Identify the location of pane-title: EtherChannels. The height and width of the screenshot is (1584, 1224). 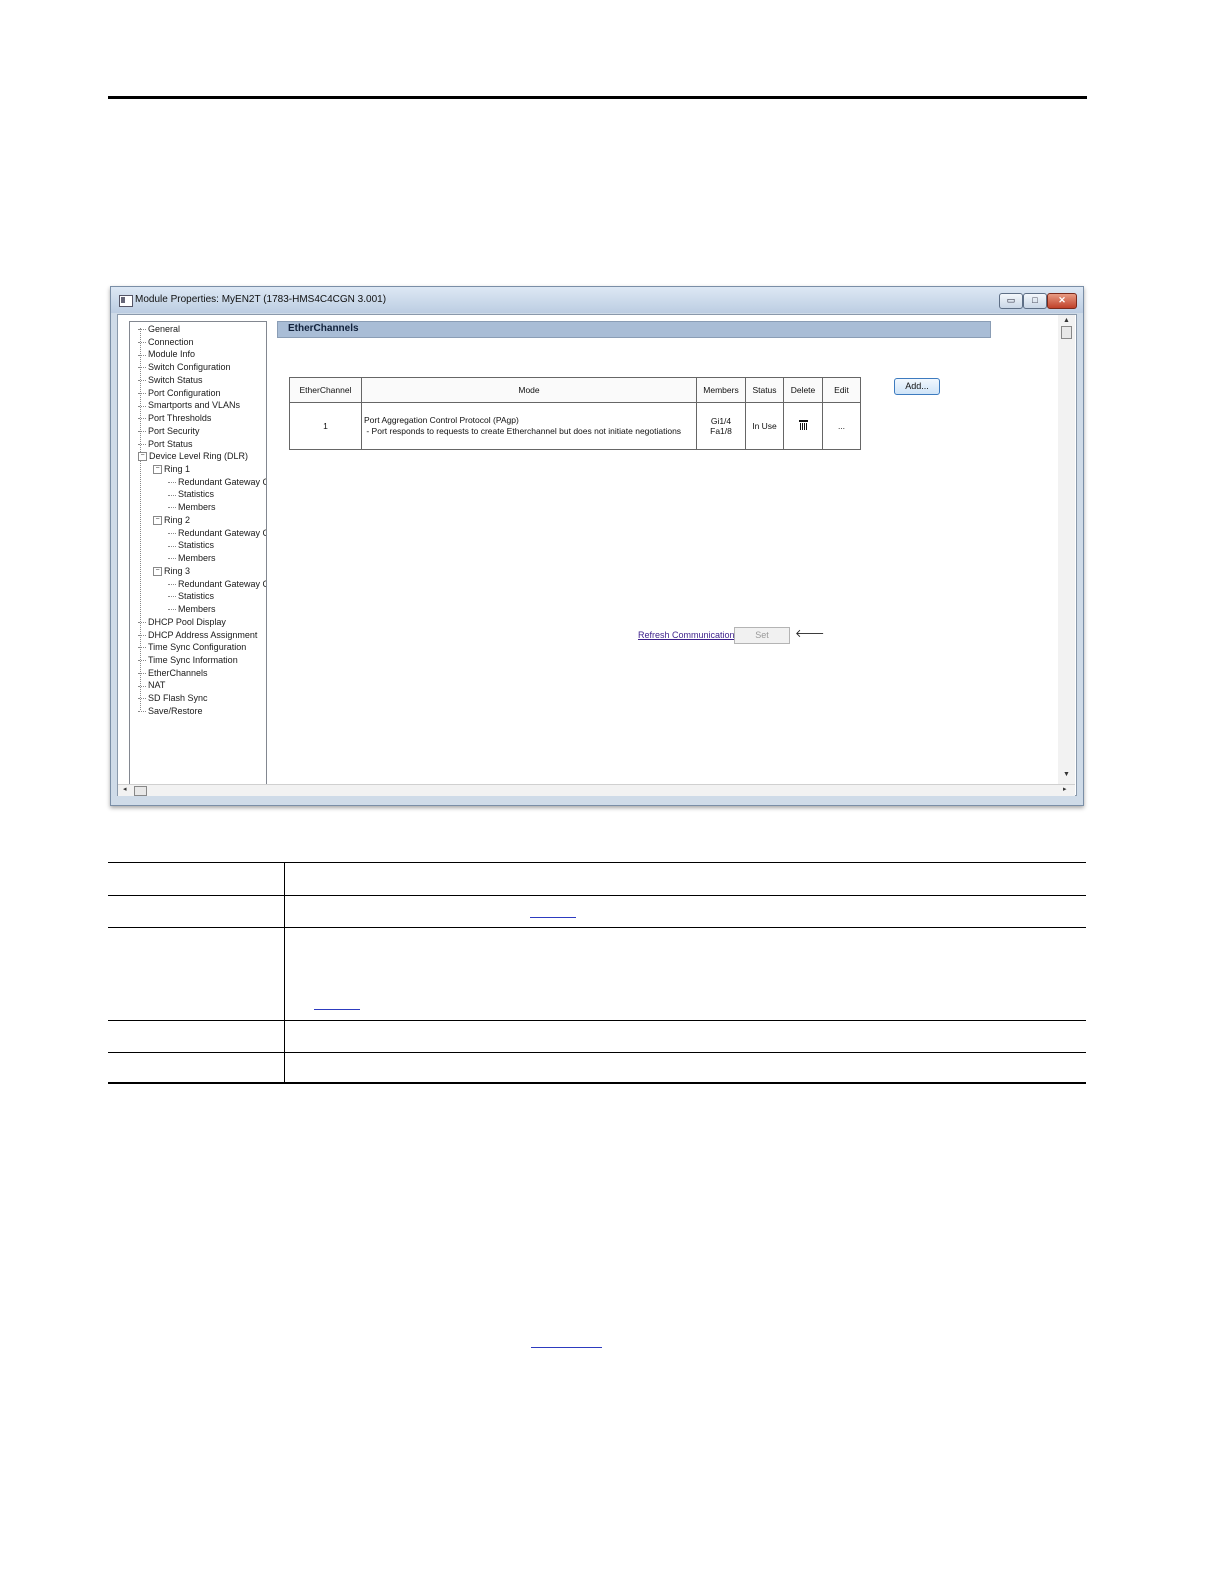
(323, 328).